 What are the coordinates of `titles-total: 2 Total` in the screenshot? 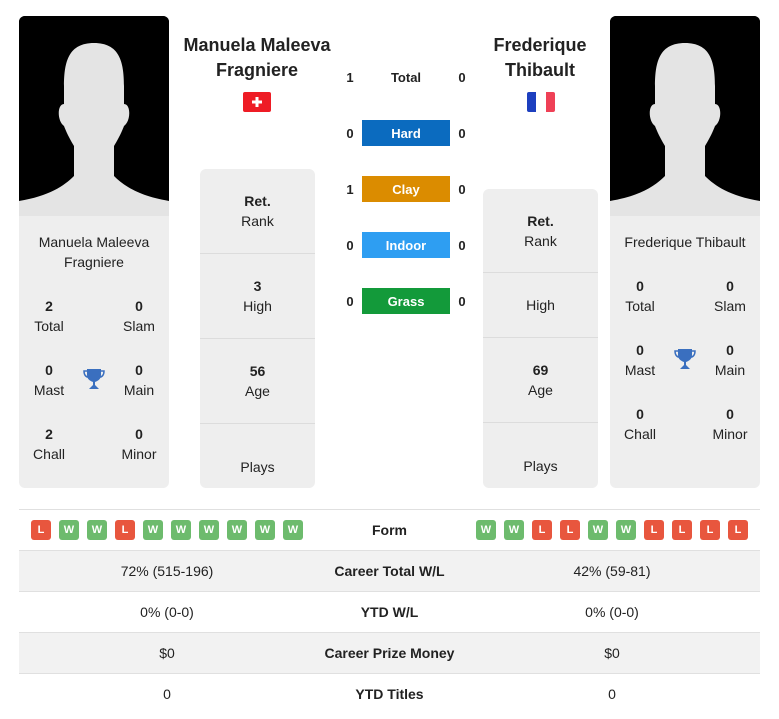 It's located at (49, 316).